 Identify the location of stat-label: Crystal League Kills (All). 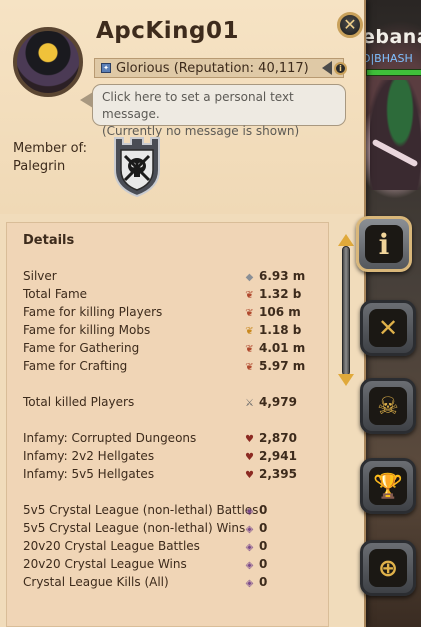
(96, 582).